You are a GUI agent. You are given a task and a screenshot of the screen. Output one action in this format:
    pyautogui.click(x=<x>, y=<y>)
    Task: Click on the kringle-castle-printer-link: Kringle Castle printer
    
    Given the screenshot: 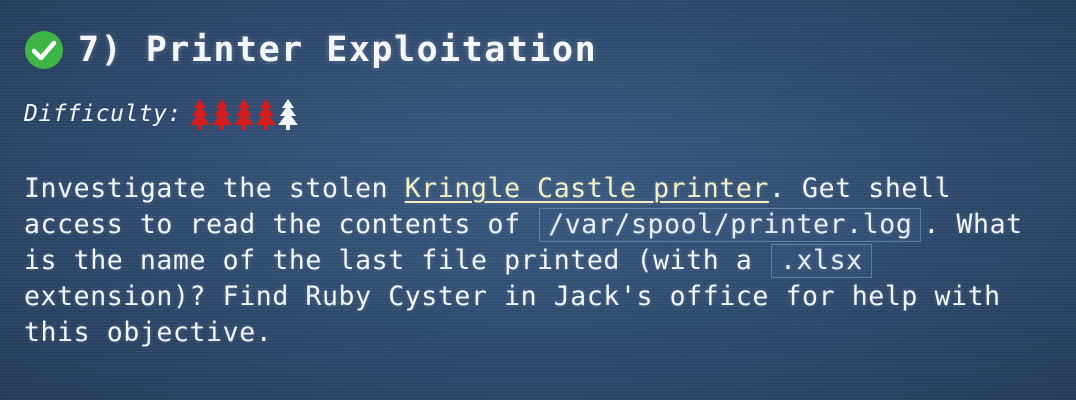 What is the action you would take?
    pyautogui.click(x=587, y=188)
    